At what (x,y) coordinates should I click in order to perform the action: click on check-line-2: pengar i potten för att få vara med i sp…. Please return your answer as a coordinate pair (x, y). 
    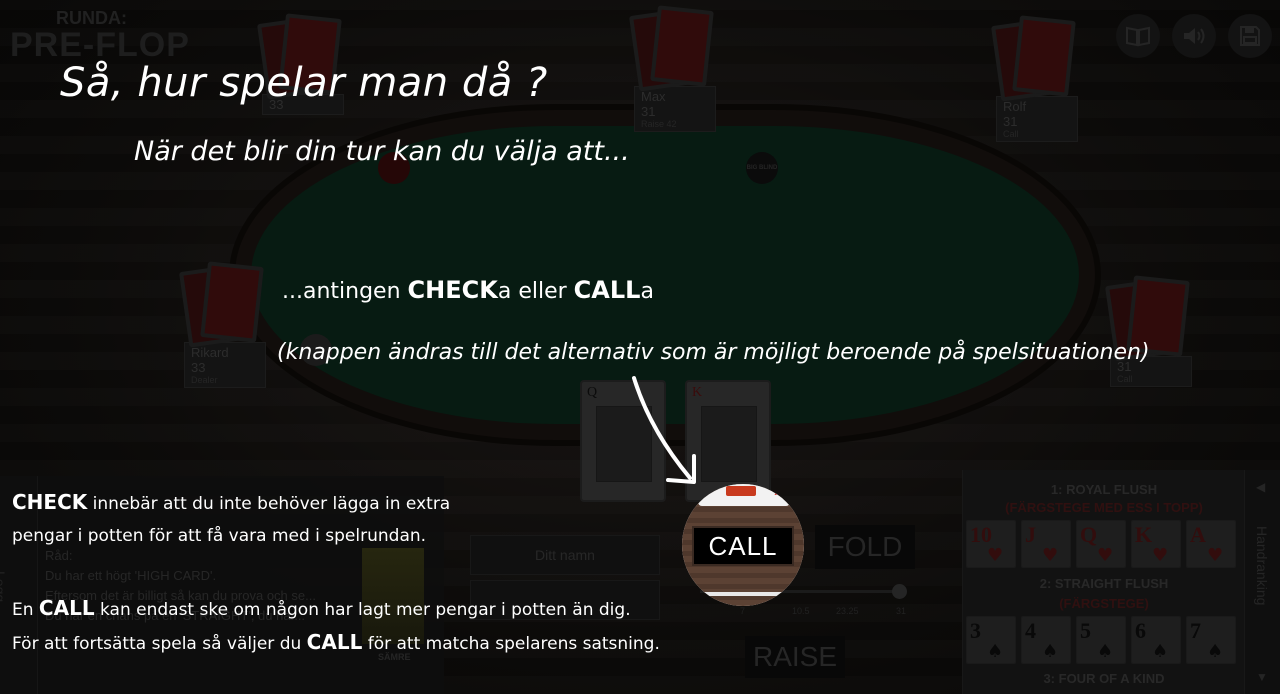
    Looking at the image, I should click on (219, 536).